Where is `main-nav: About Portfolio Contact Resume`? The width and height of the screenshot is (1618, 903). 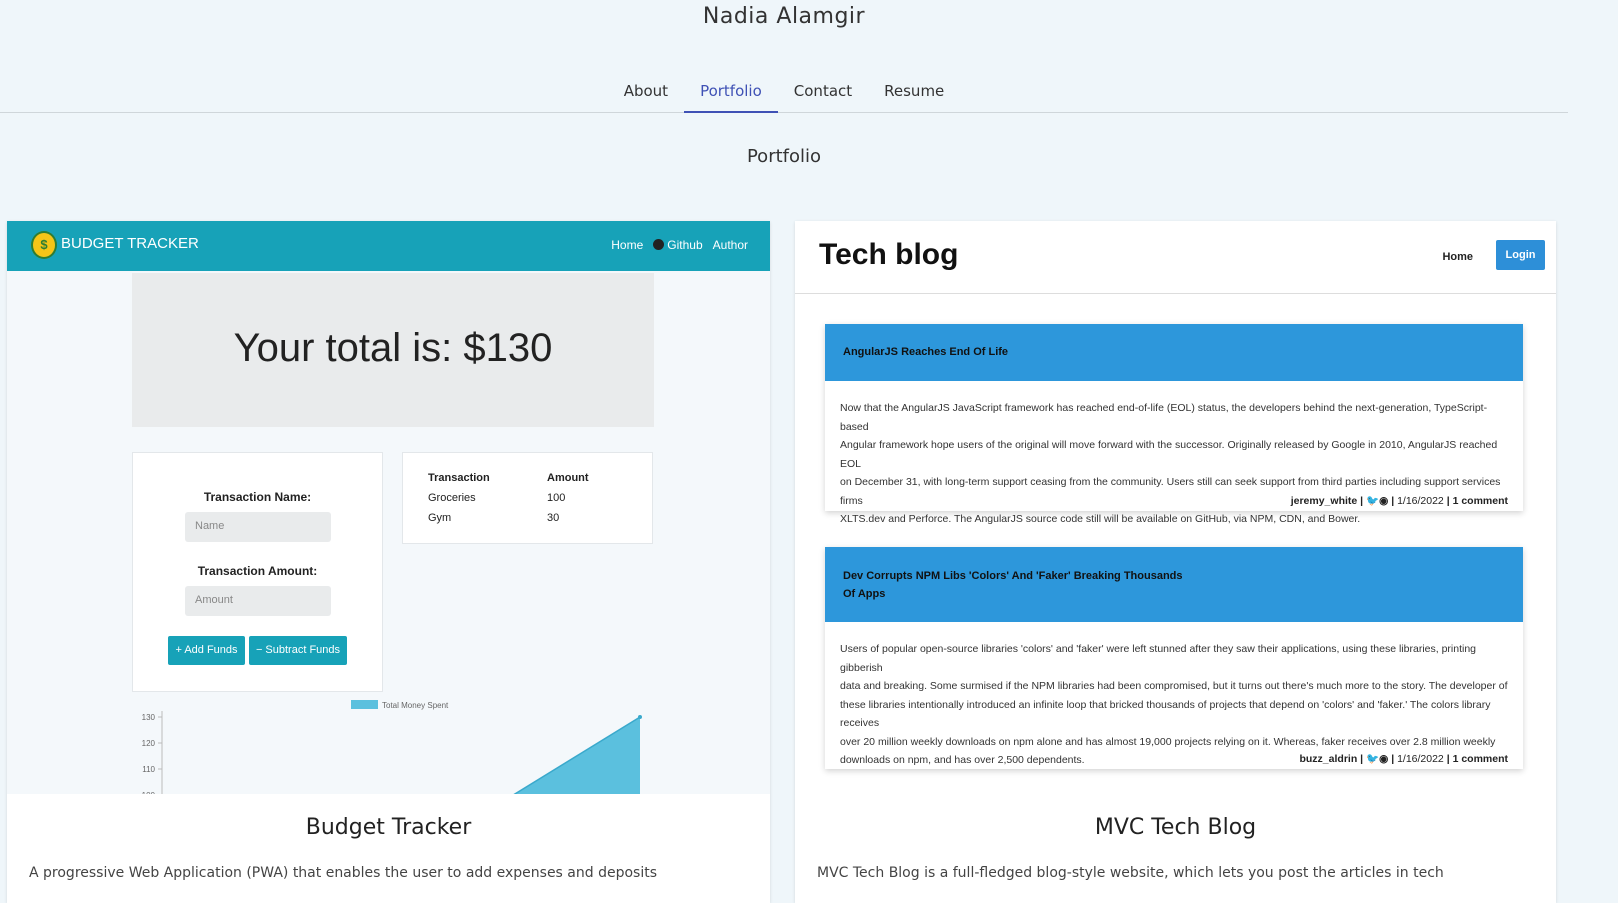 main-nav: About Portfolio Contact Resume is located at coordinates (784, 92).